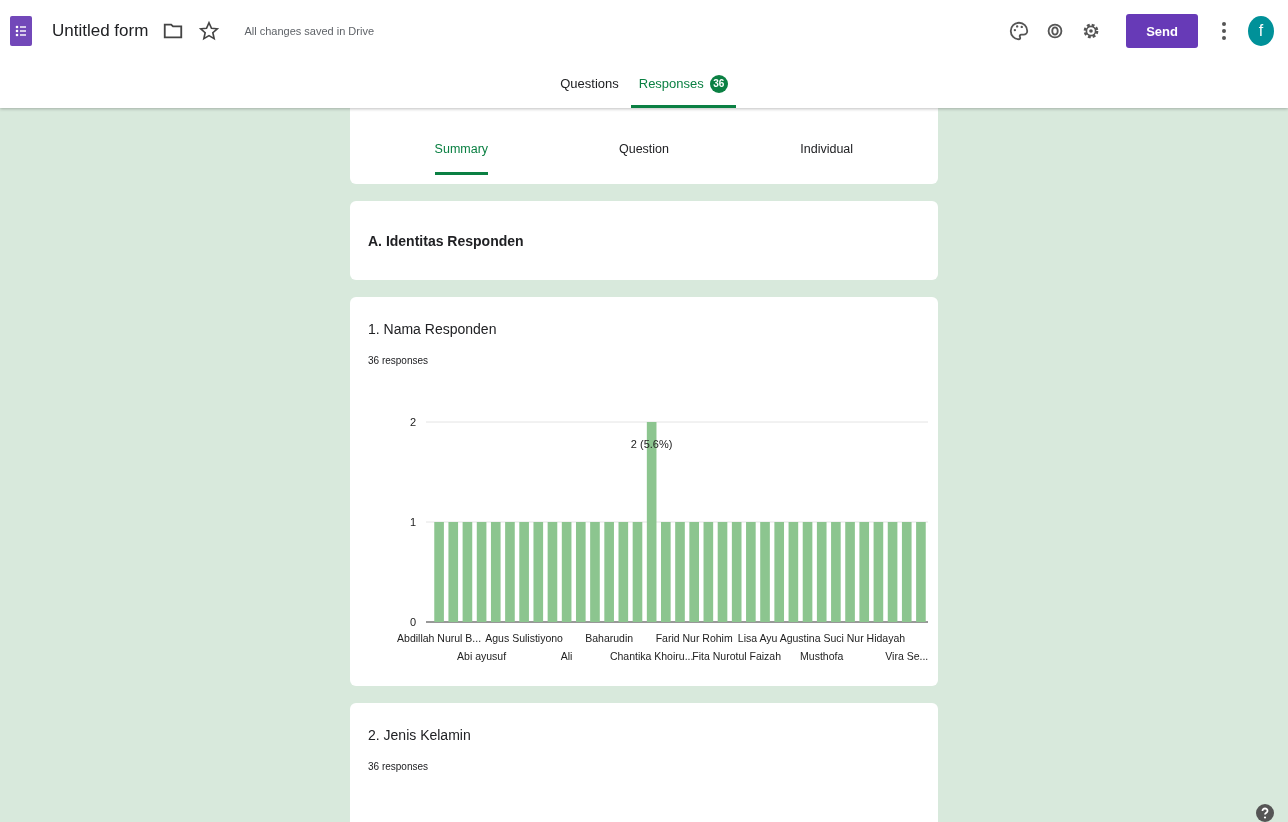  Describe the element at coordinates (21, 31) in the screenshot. I see `forms-logo-icon` at that location.